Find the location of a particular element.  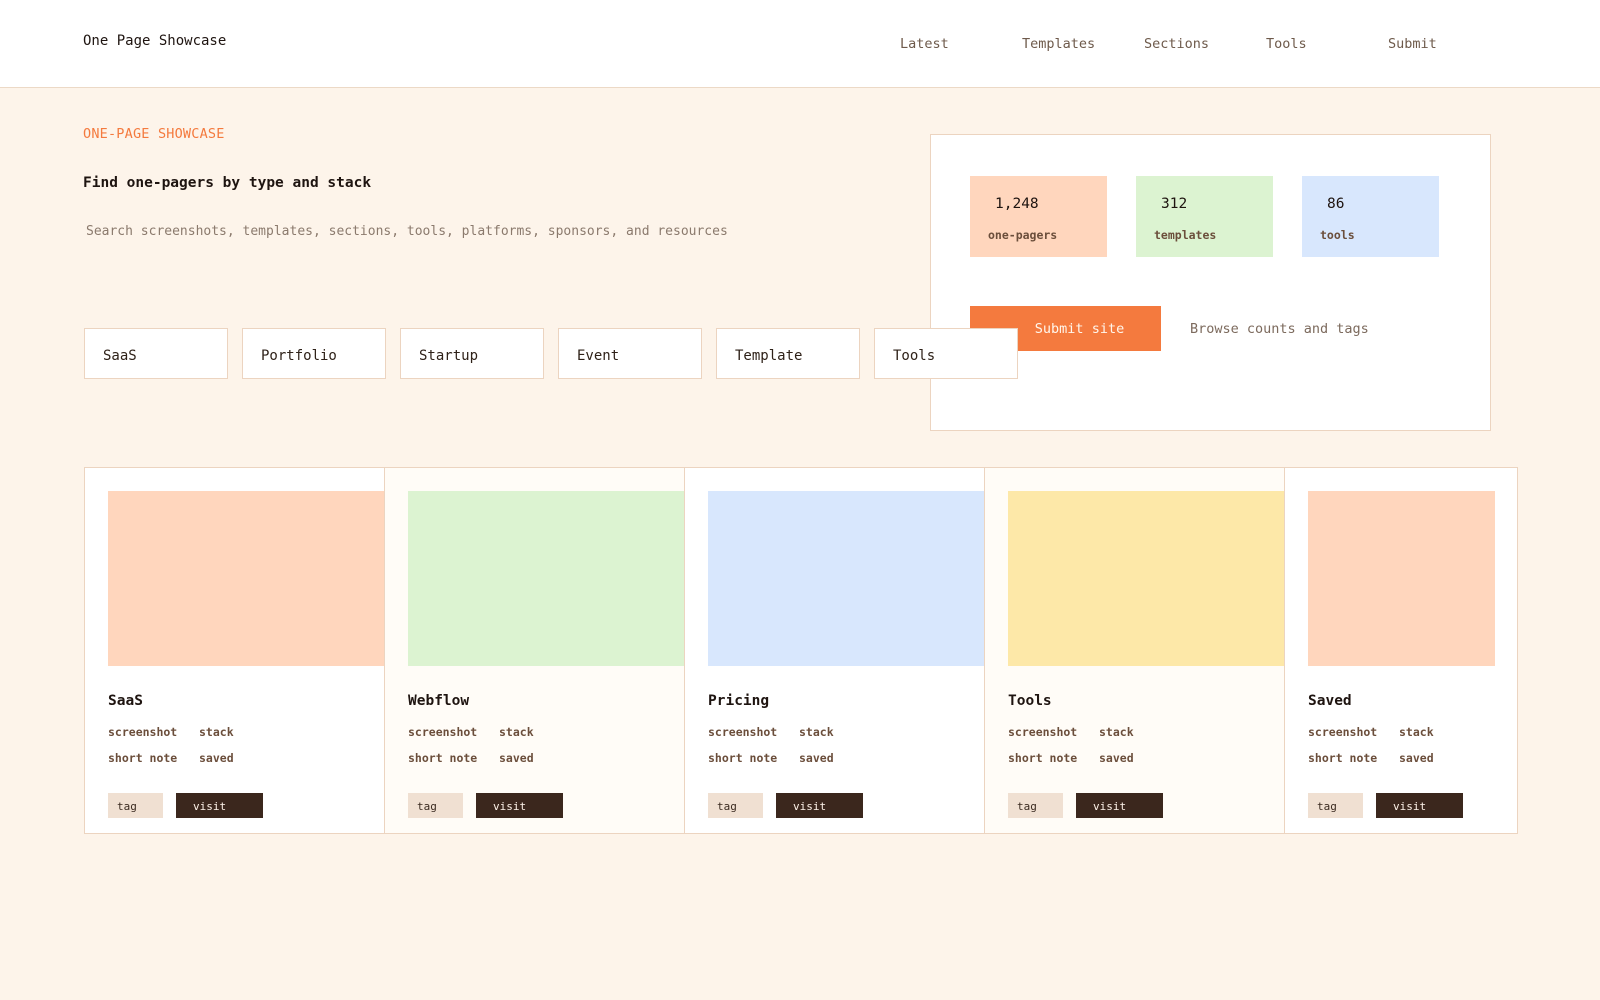

hero-eyebrow: ONE-PAGE SHOWCASE is located at coordinates (154, 134).